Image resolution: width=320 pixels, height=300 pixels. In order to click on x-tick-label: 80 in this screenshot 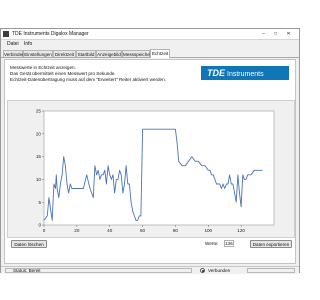, I will do `click(176, 230)`.